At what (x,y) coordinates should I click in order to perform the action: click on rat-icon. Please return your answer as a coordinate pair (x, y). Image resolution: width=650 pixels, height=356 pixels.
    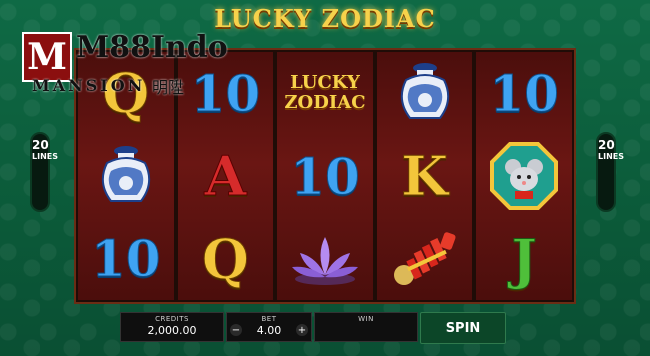
    Looking at the image, I should click on (524, 176).